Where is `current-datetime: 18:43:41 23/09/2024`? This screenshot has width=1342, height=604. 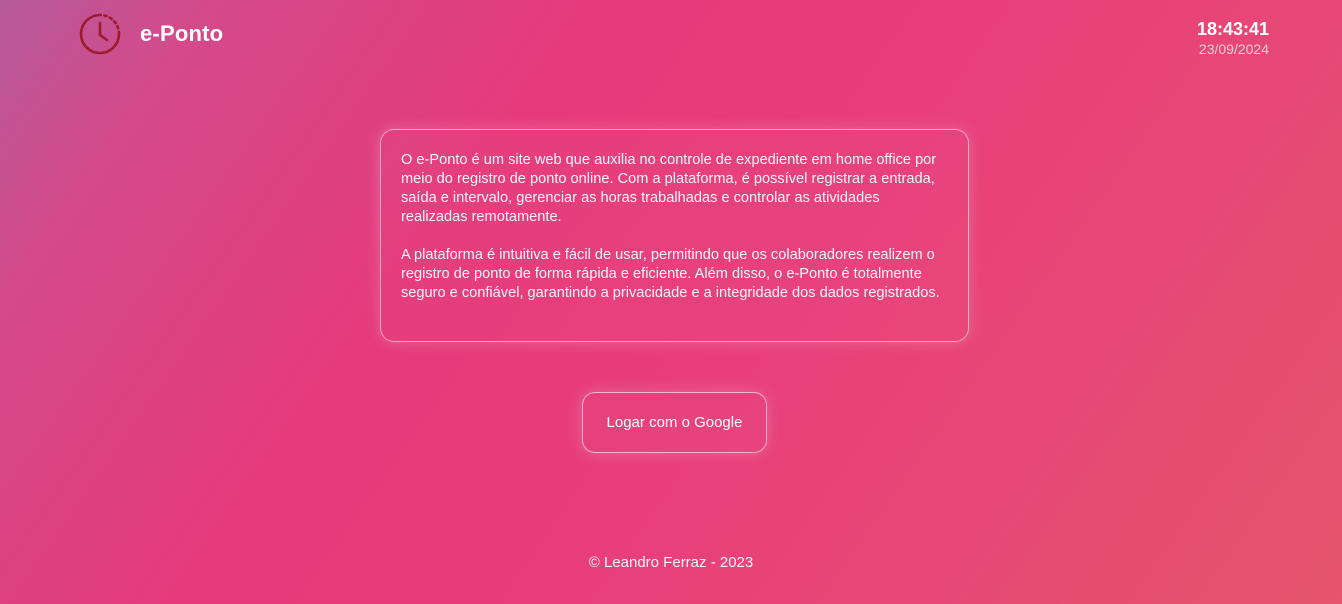 current-datetime: 18:43:41 23/09/2024 is located at coordinates (1233, 38).